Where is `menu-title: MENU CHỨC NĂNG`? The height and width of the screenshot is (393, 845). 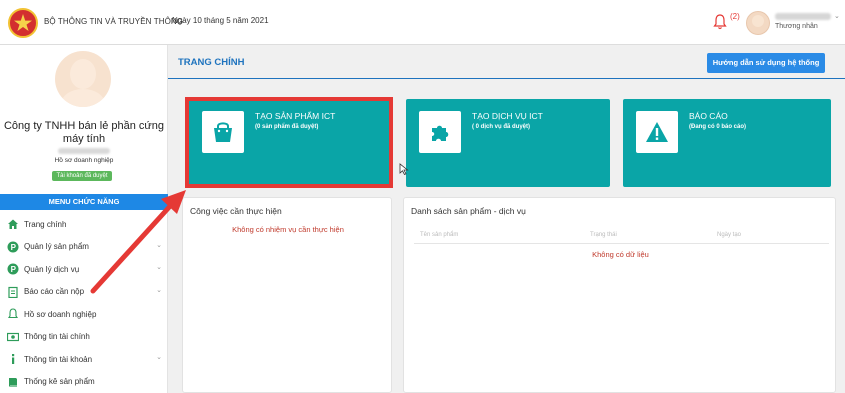
menu-title: MENU CHỨC NĂNG is located at coordinates (84, 202).